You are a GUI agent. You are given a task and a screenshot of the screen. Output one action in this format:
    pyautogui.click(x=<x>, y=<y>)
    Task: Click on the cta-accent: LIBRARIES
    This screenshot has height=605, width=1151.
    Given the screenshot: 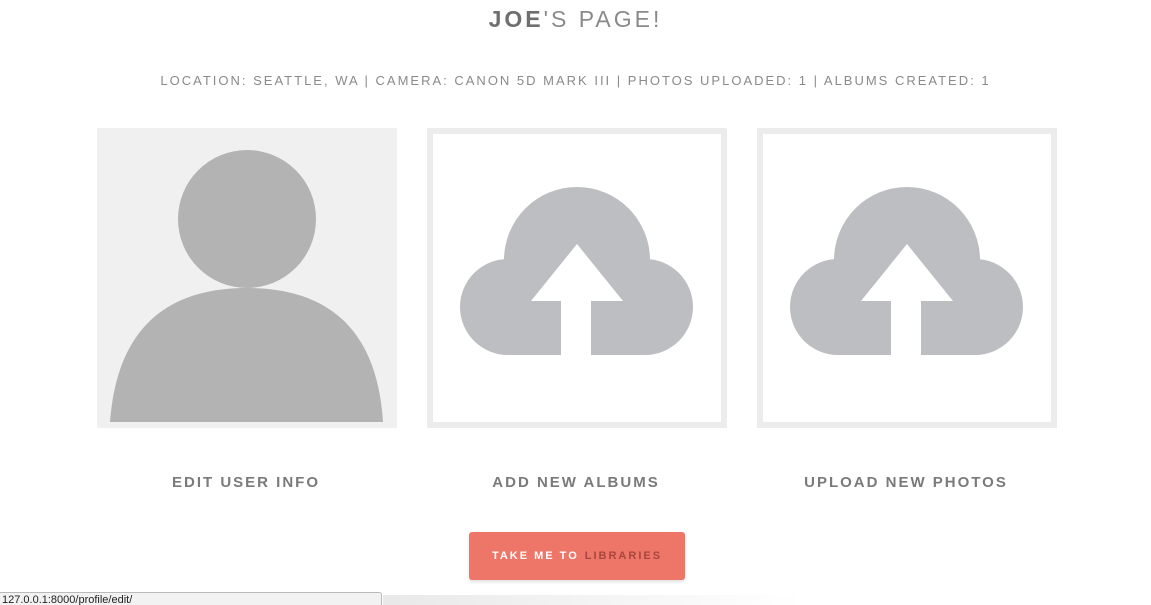 What is the action you would take?
    pyautogui.click(x=623, y=556)
    